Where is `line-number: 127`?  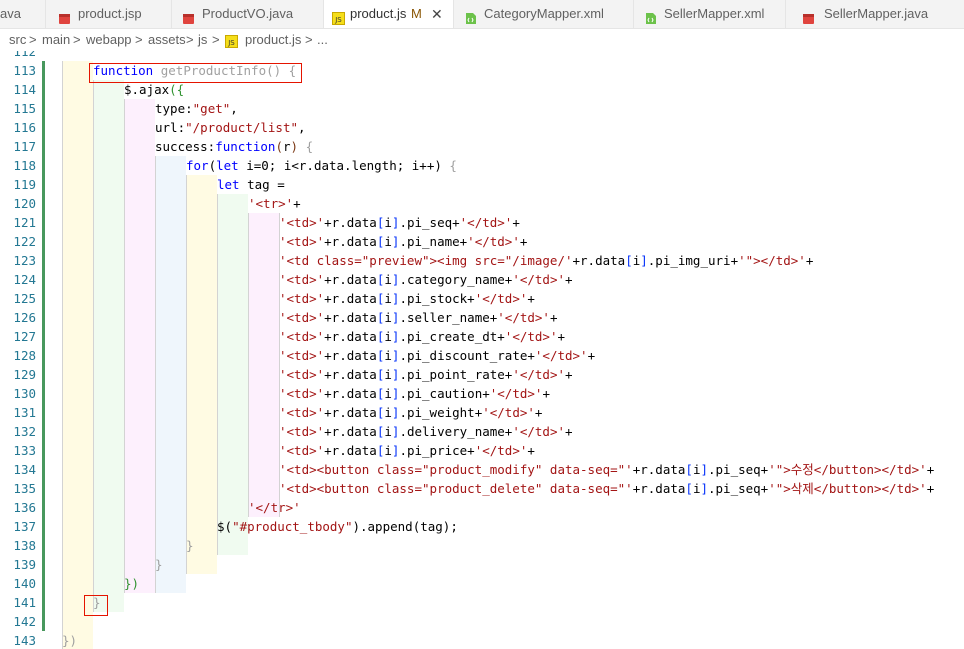 line-number: 127 is located at coordinates (24, 336).